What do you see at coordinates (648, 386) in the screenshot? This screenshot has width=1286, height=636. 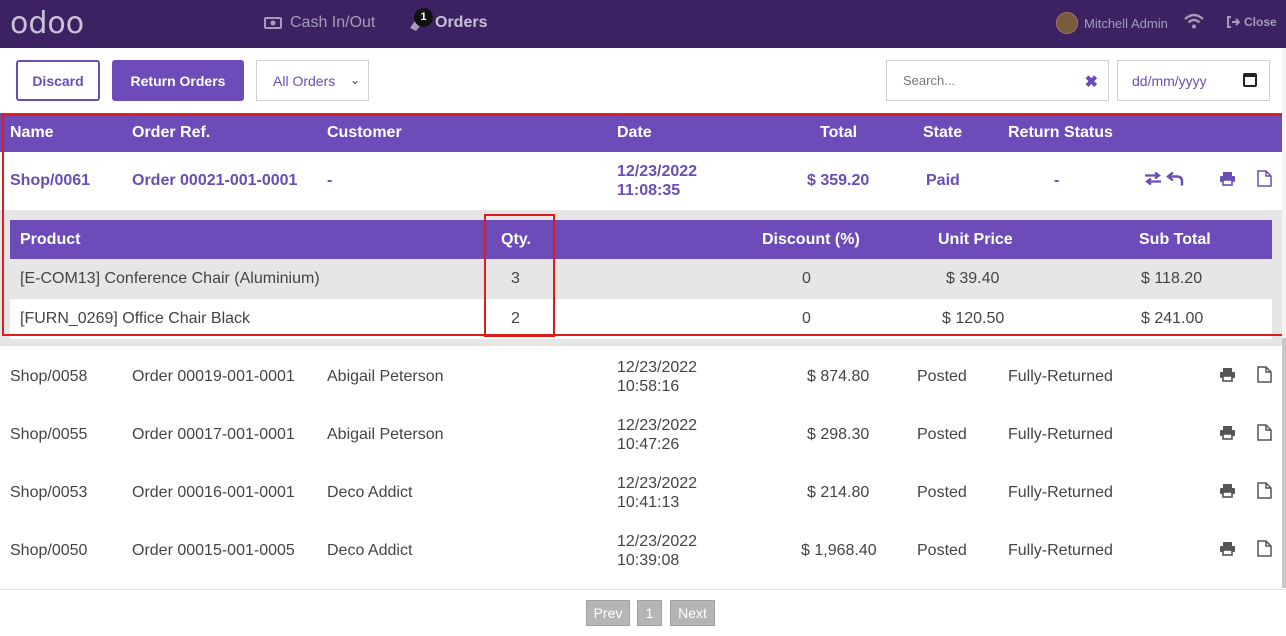 I see `order-date-time: 10:58:16` at bounding box center [648, 386].